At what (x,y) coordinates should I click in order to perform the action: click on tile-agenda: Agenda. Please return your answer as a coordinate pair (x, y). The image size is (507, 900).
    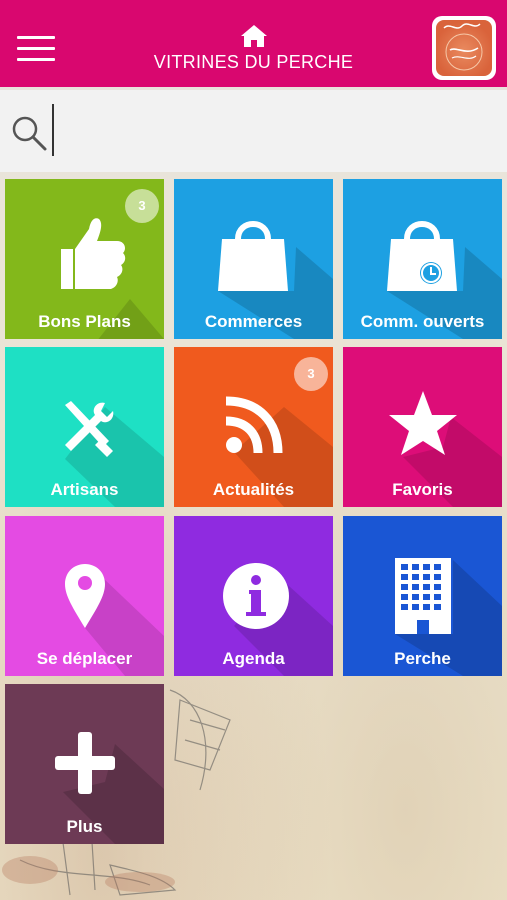
    Looking at the image, I should click on (253, 596).